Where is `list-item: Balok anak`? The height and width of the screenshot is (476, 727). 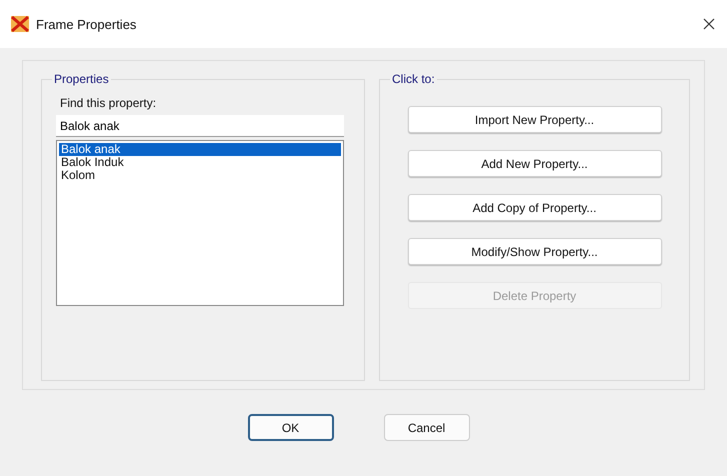
list-item: Balok anak is located at coordinates (200, 149).